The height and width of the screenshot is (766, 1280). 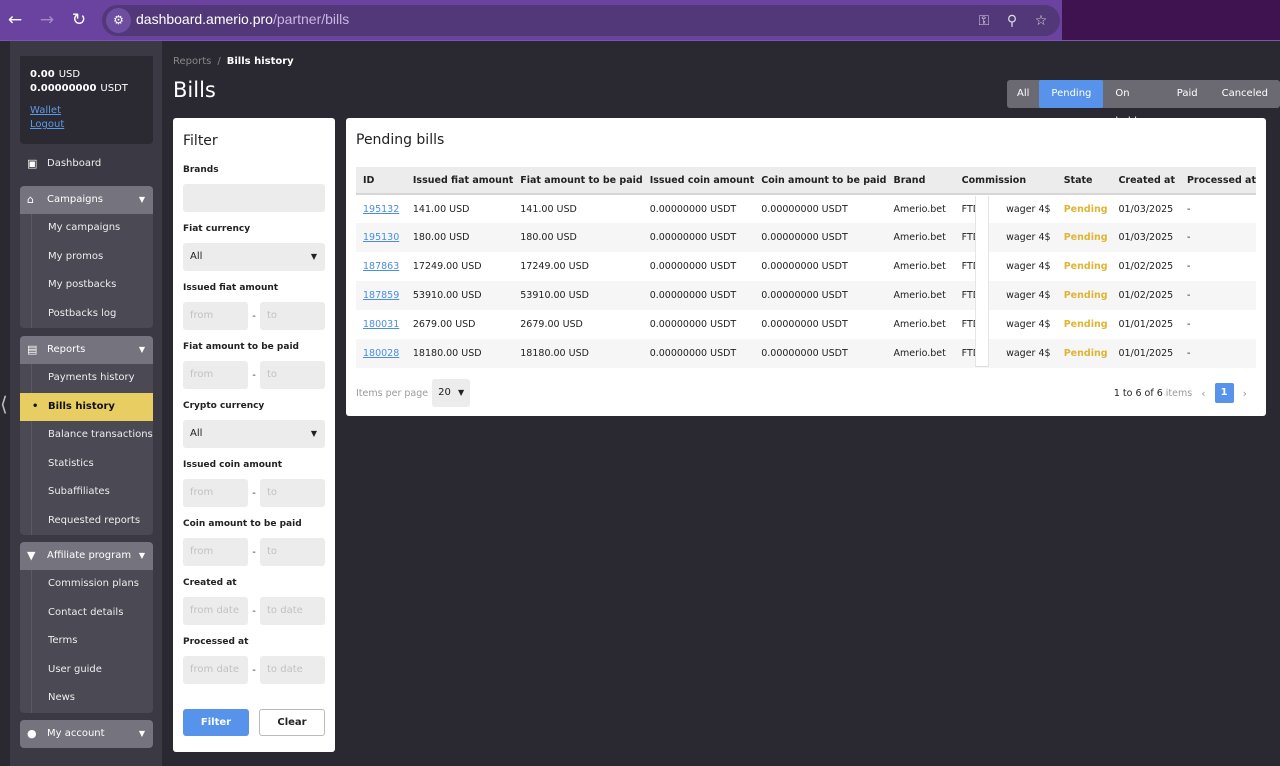 I want to click on status-badge: Pending, so click(x=1085, y=266).